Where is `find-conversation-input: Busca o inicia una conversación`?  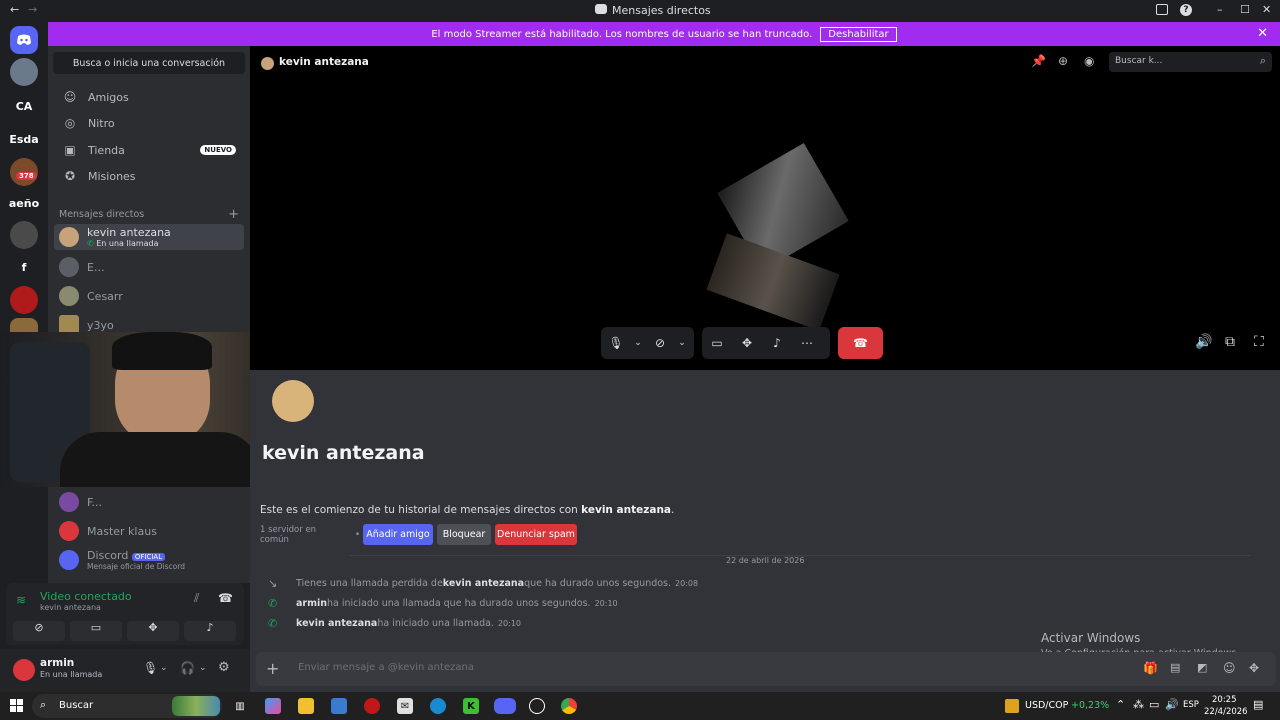
find-conversation-input: Busca o inicia una conversación is located at coordinates (149, 63).